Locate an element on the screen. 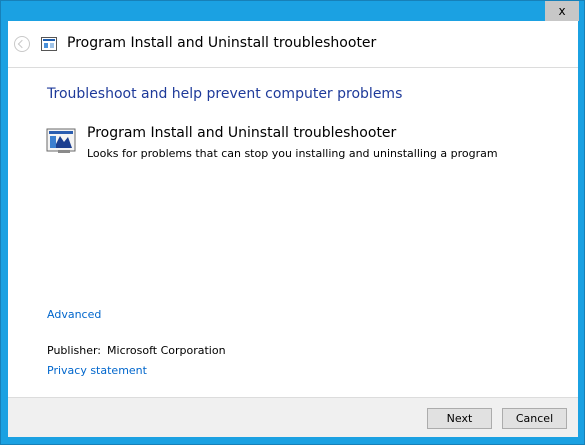  back-arrow-icon is located at coordinates (22, 44).